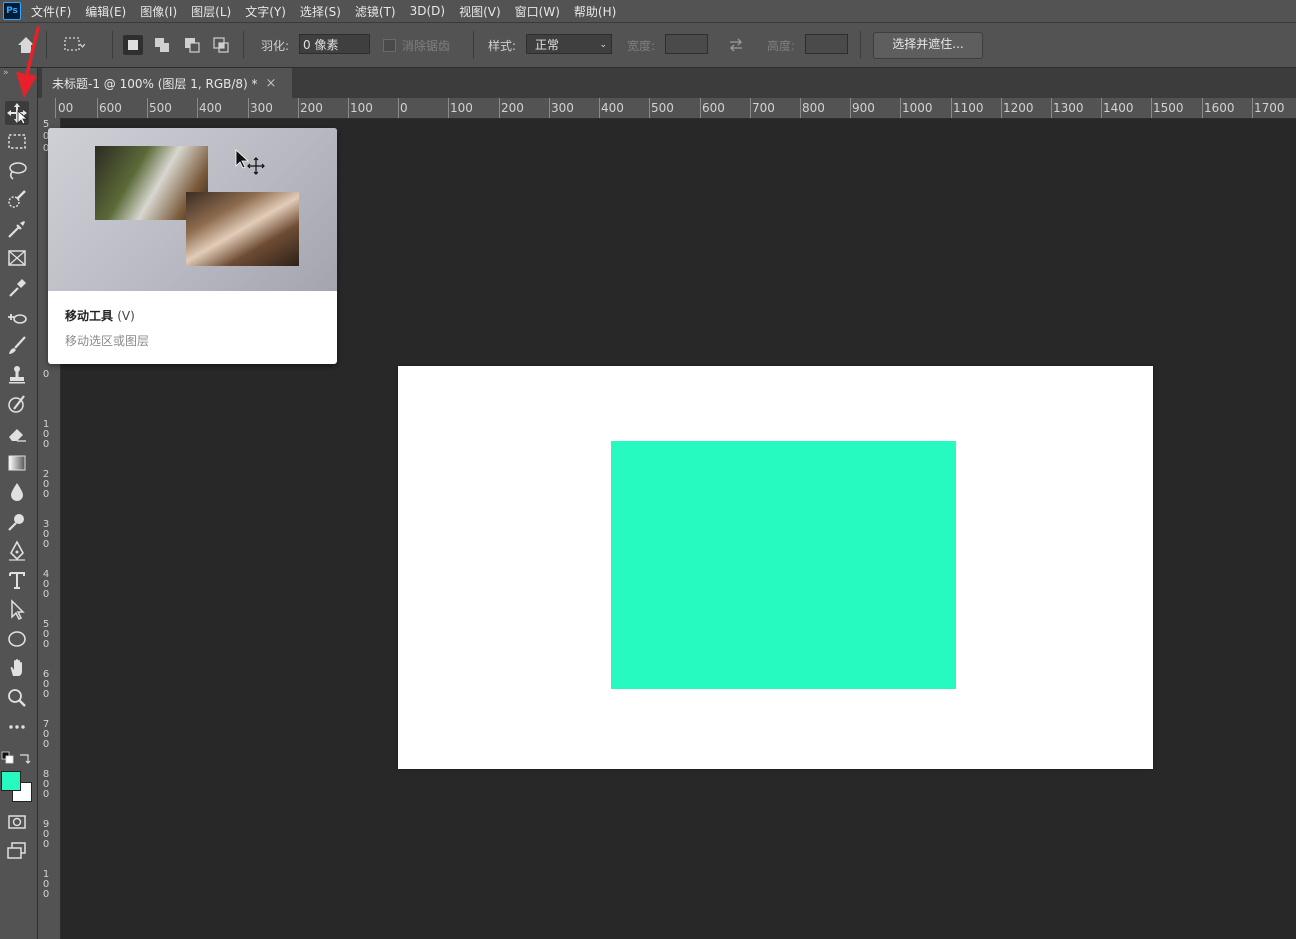 The width and height of the screenshot is (1296, 939). What do you see at coordinates (17, 142) in the screenshot?
I see `marquee-tool-icon` at bounding box center [17, 142].